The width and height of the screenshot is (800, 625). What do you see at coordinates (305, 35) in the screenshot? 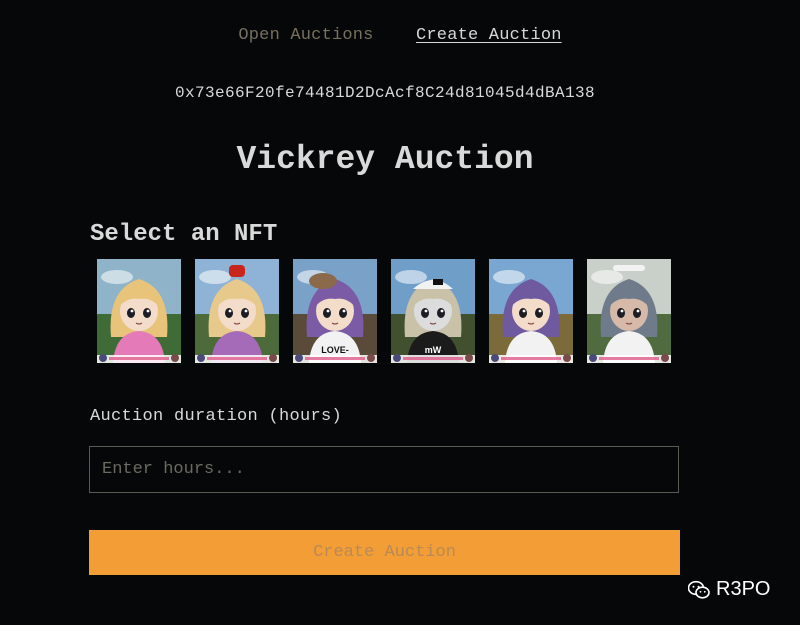
I see `nav-open-auctions-link: Open Auctions` at bounding box center [305, 35].